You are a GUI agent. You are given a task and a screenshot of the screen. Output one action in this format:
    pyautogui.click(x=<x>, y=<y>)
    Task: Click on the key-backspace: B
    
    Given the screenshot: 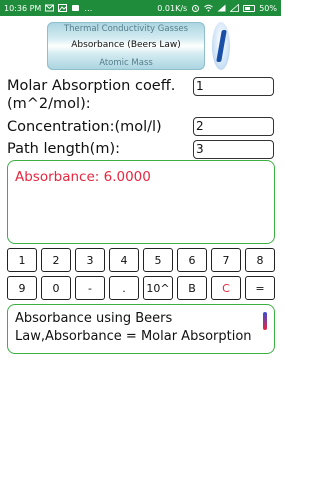 What is the action you would take?
    pyautogui.click(x=192, y=288)
    